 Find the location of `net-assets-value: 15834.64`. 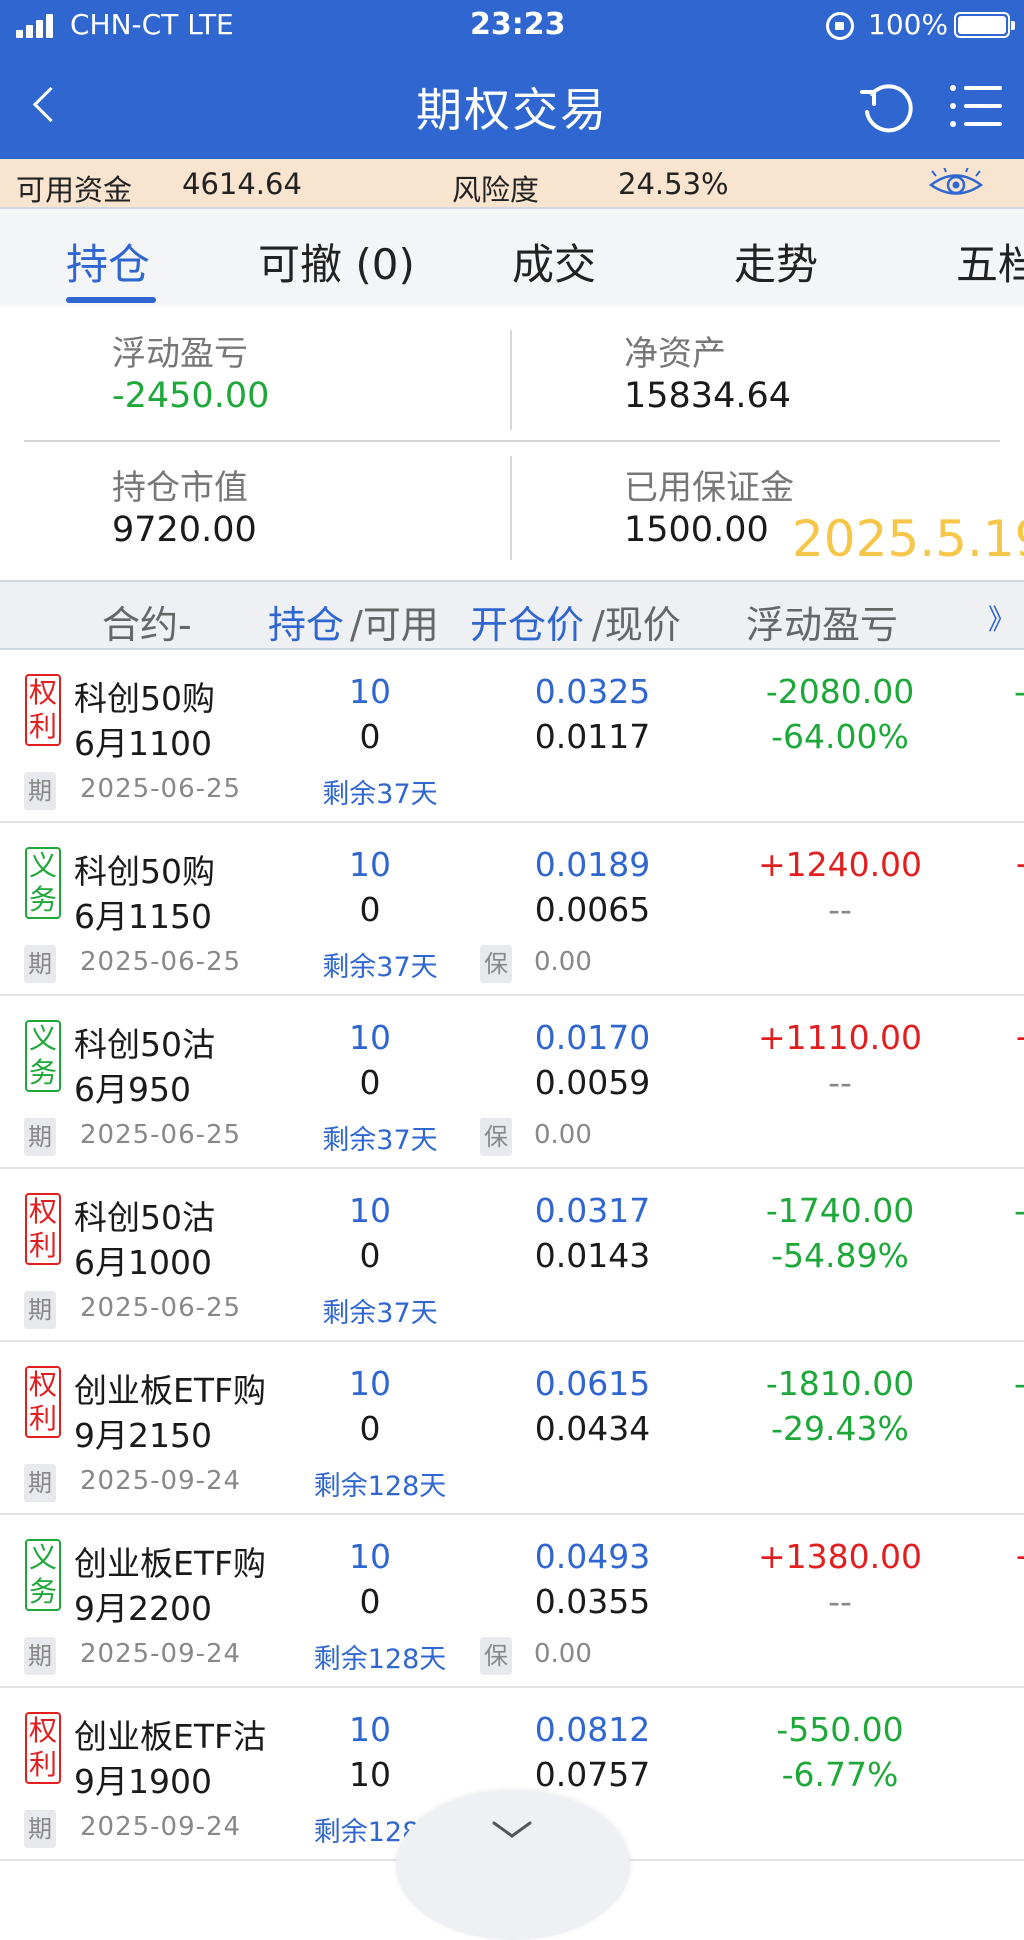

net-assets-value: 15834.64 is located at coordinates (708, 396).